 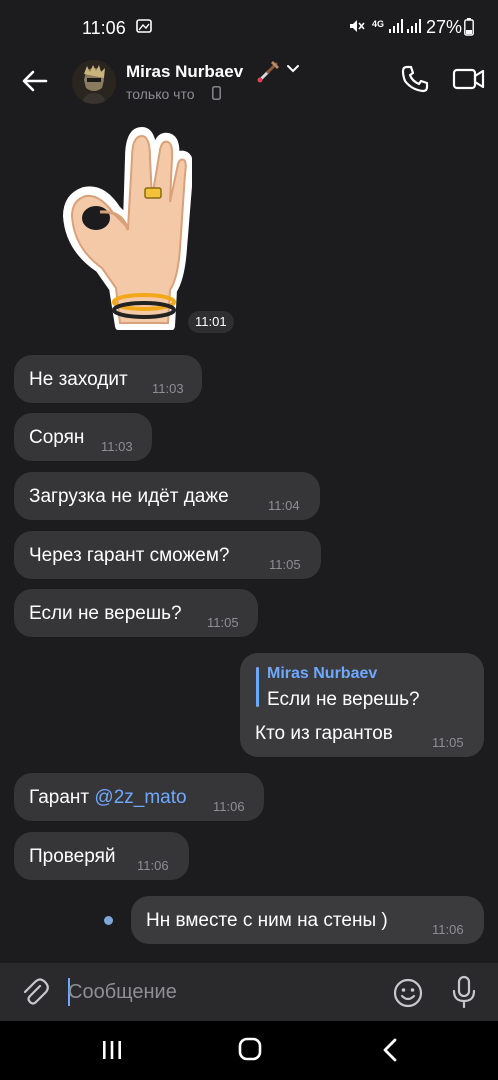 I want to click on outgoing-message-bubble: Нн вместе с ним на стены ) 11:06, so click(x=307, y=920).